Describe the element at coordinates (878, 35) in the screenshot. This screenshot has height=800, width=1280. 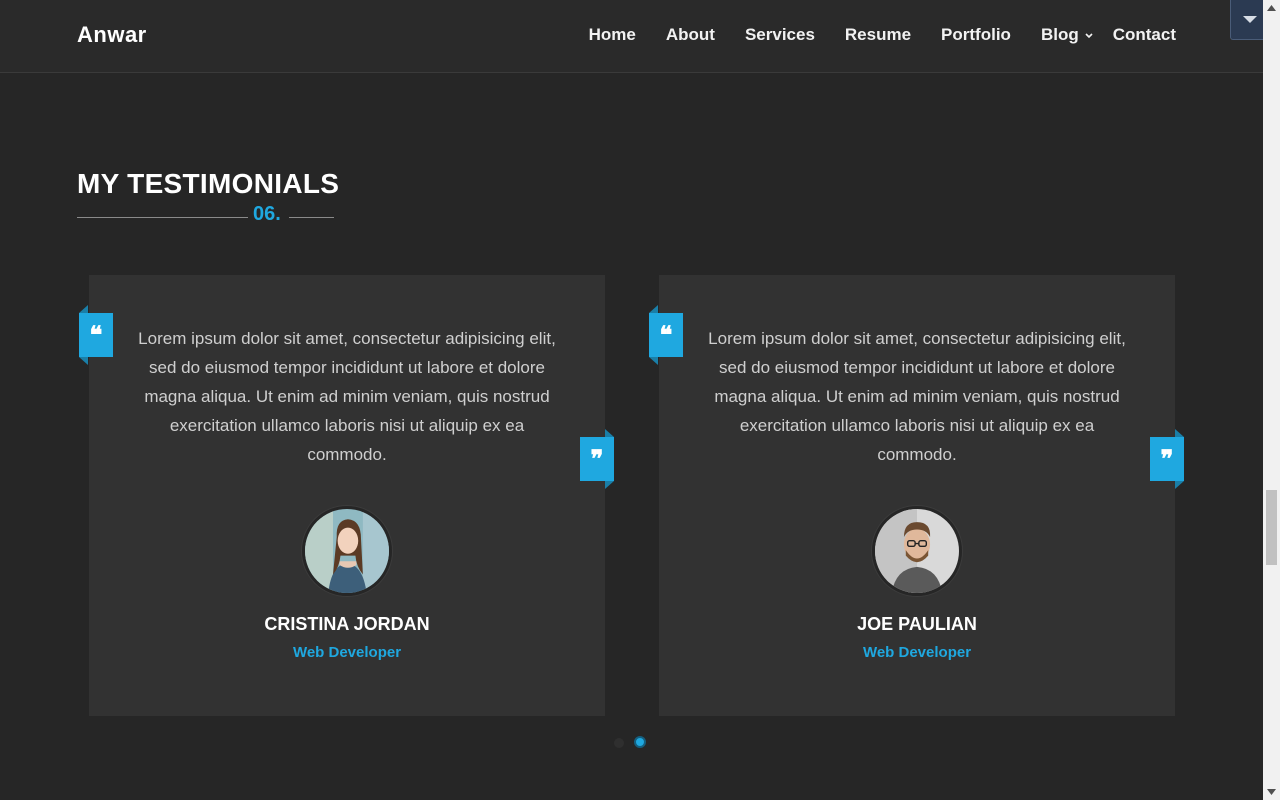
I see `nav-resume: Resume` at that location.